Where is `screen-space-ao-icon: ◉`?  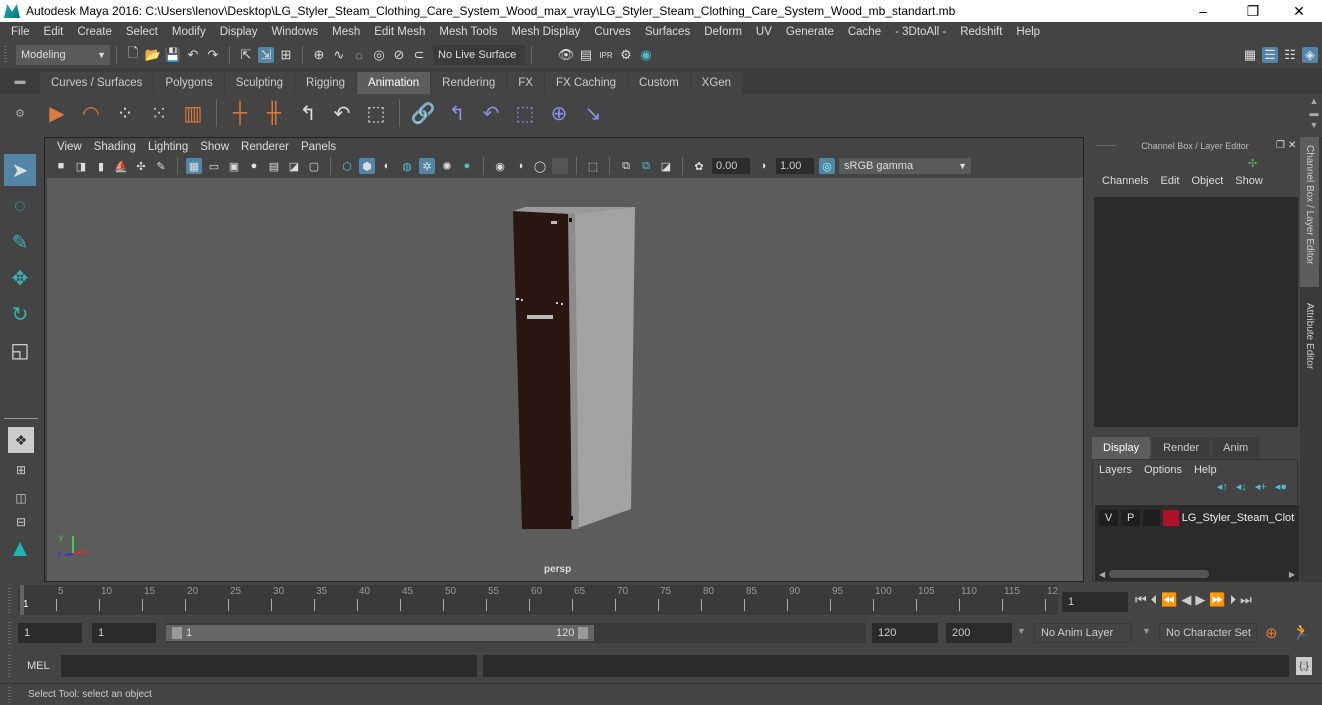
screen-space-ao-icon: ◉ is located at coordinates (500, 166).